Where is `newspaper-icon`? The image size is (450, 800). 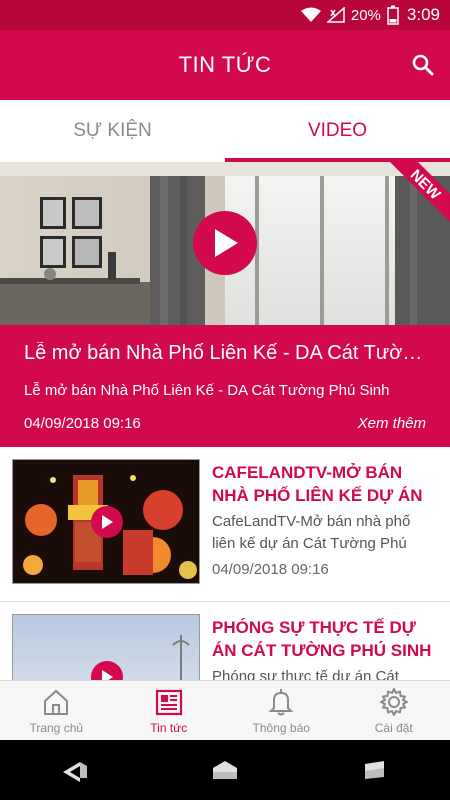
newspaper-icon is located at coordinates (168, 702).